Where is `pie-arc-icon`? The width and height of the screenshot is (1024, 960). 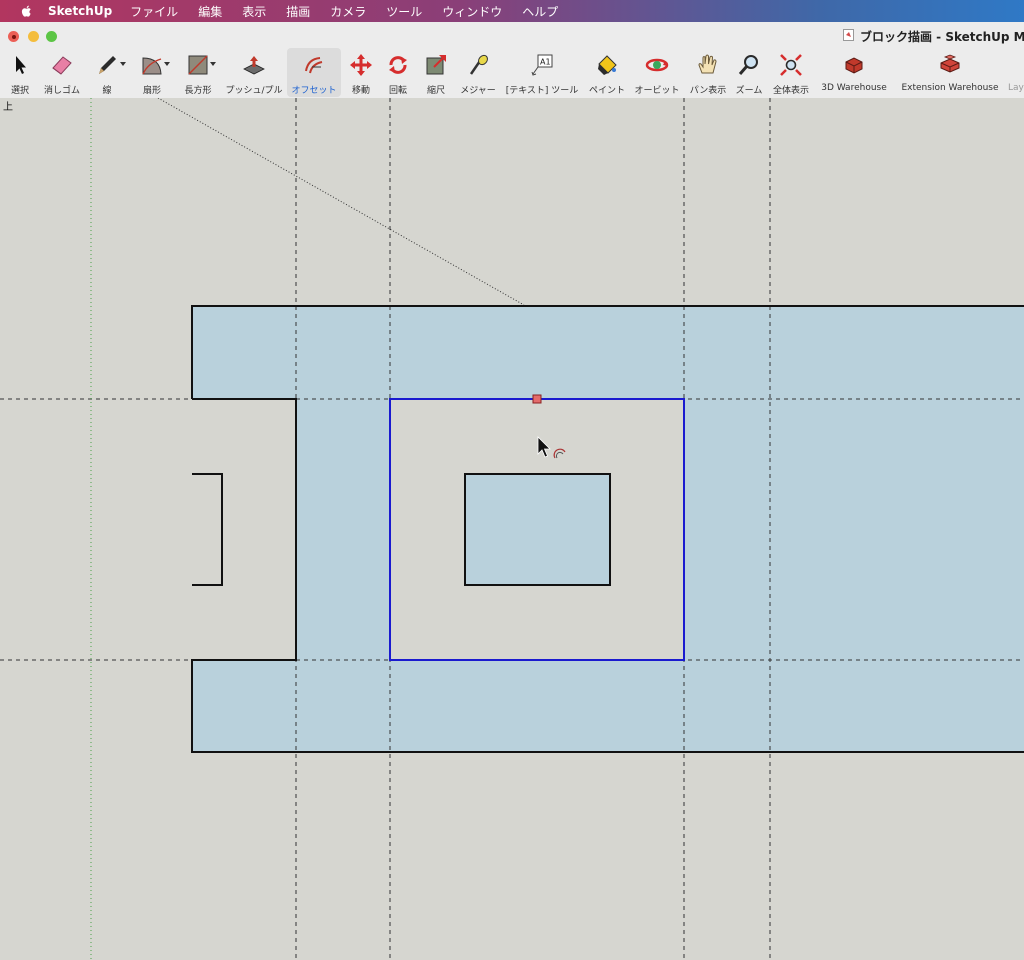 pie-arc-icon is located at coordinates (152, 66).